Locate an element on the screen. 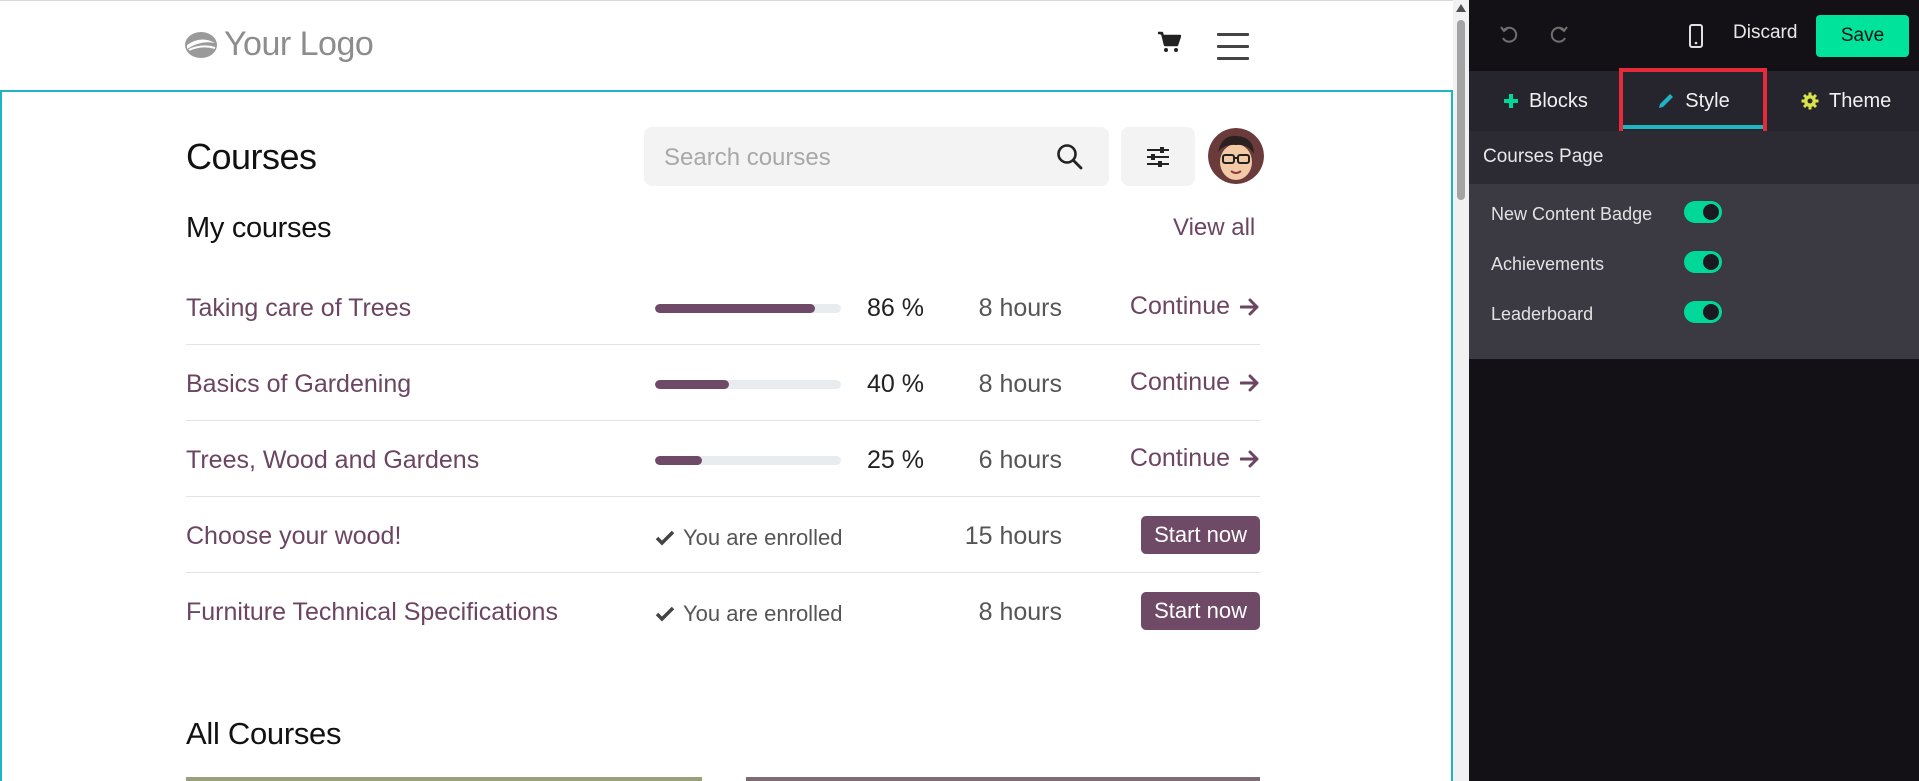 The height and width of the screenshot is (781, 1919). logo-mark-icon is located at coordinates (201, 44).